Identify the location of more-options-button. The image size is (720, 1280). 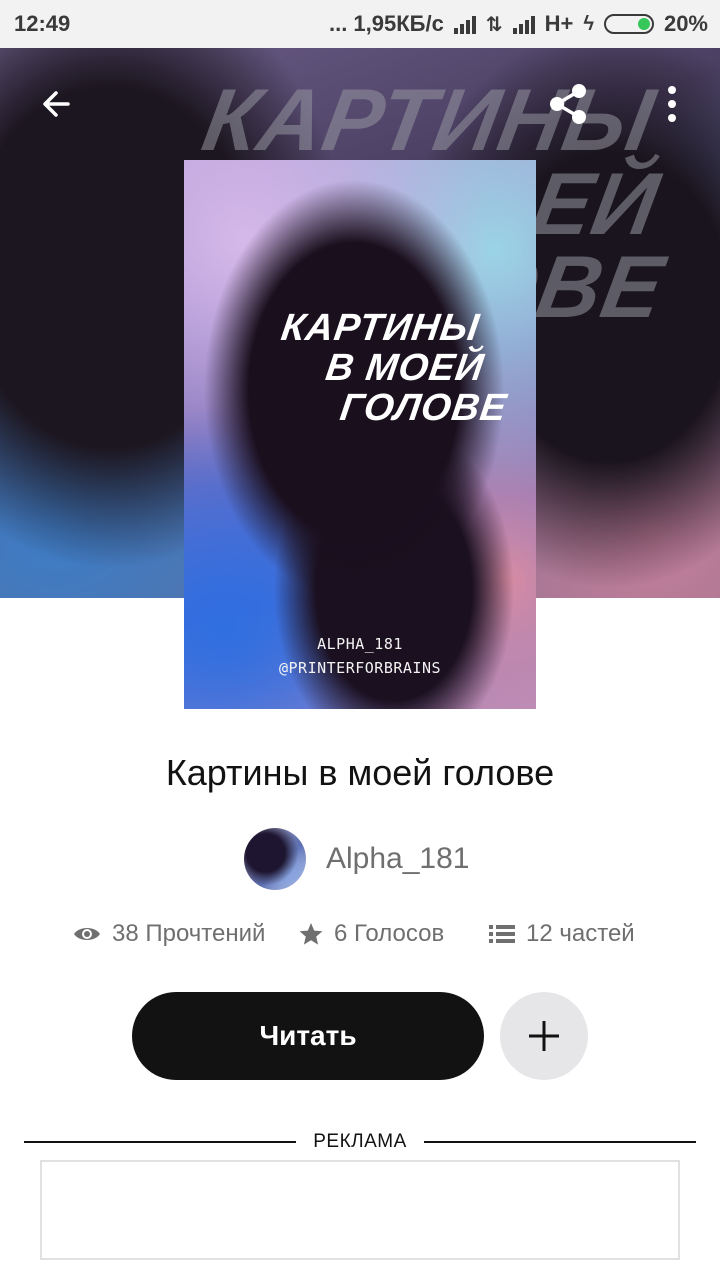
(672, 104).